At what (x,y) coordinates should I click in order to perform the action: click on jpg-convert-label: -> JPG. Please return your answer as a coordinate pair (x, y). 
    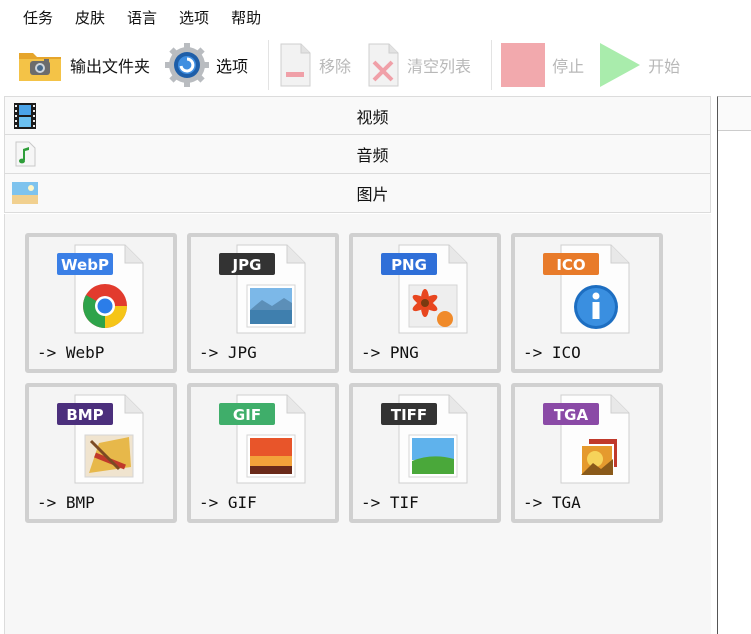
    Looking at the image, I should click on (228, 352).